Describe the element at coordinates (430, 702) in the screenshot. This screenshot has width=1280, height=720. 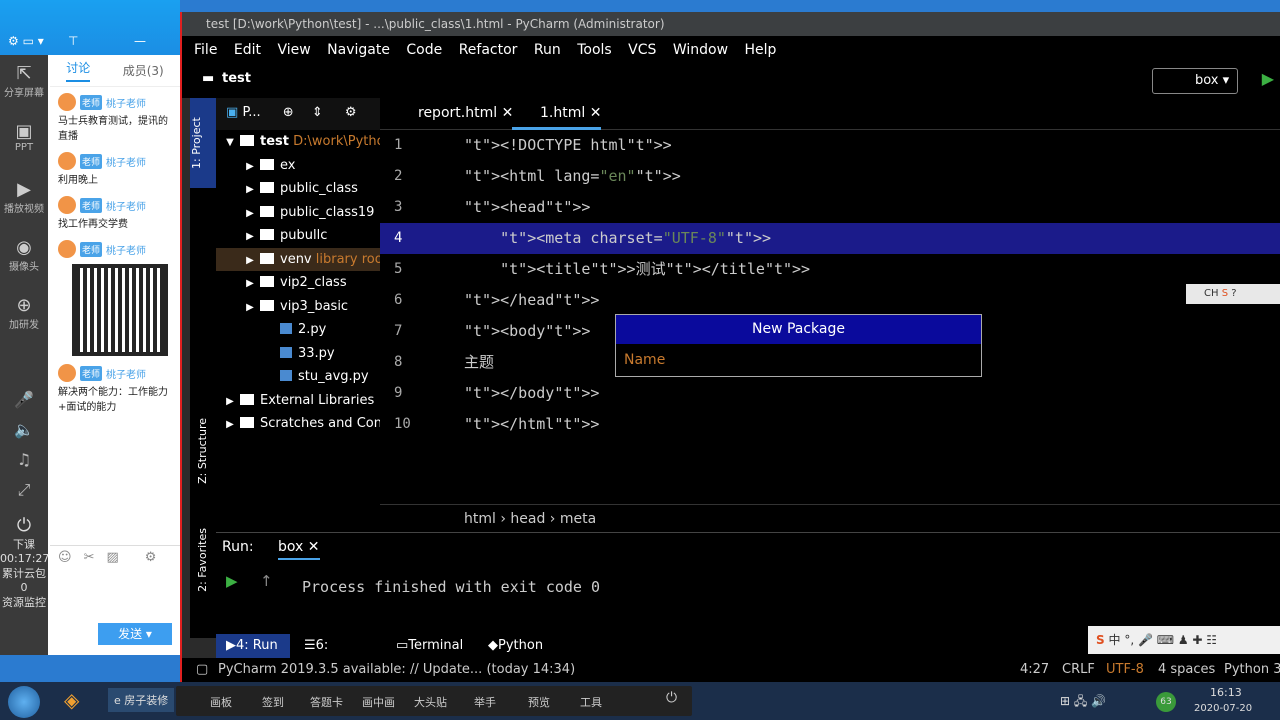
I see `toolbar-item: 大头贴` at that location.